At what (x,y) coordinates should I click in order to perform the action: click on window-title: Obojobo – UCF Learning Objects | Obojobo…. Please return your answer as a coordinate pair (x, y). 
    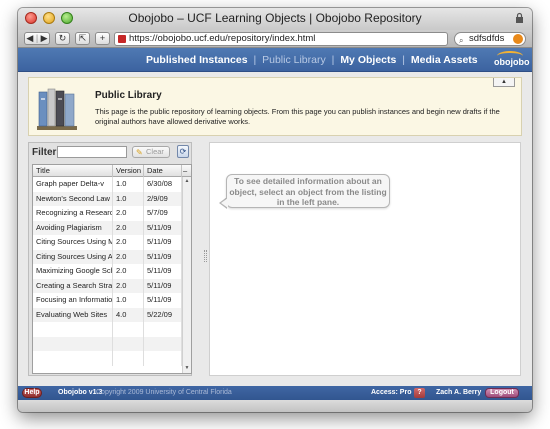
    Looking at the image, I should click on (275, 18).